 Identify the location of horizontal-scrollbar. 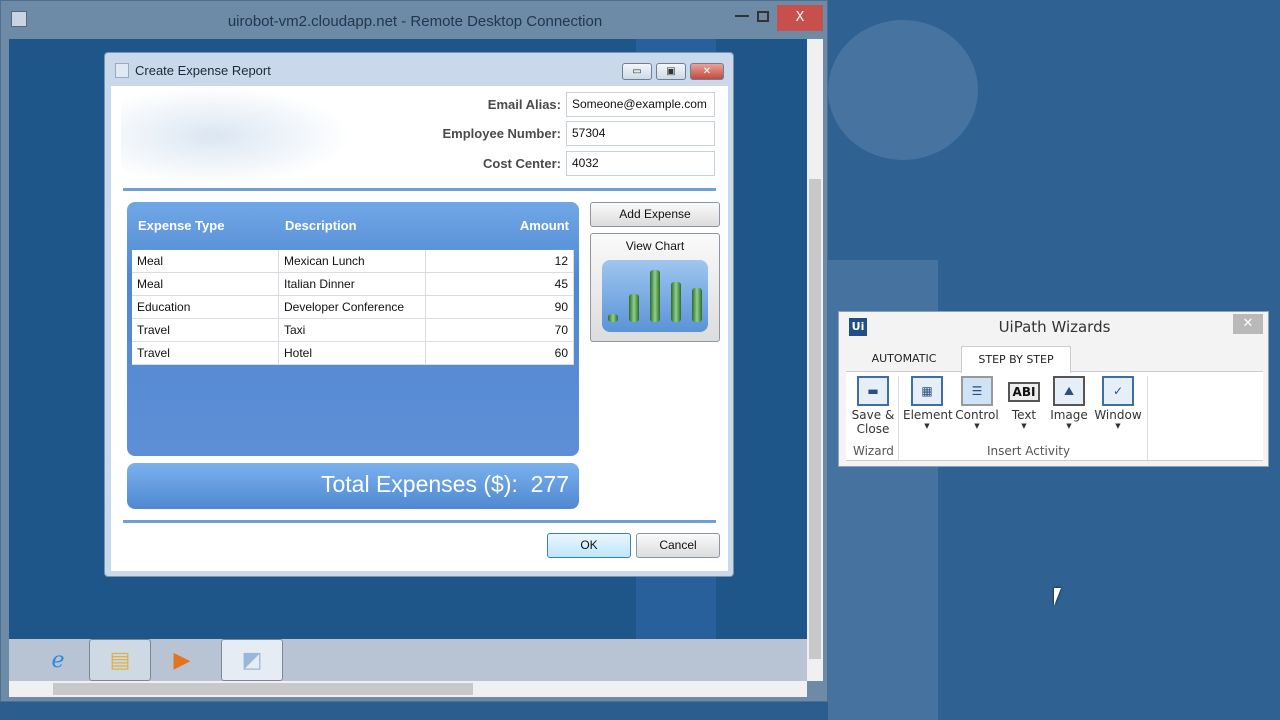
(408, 689).